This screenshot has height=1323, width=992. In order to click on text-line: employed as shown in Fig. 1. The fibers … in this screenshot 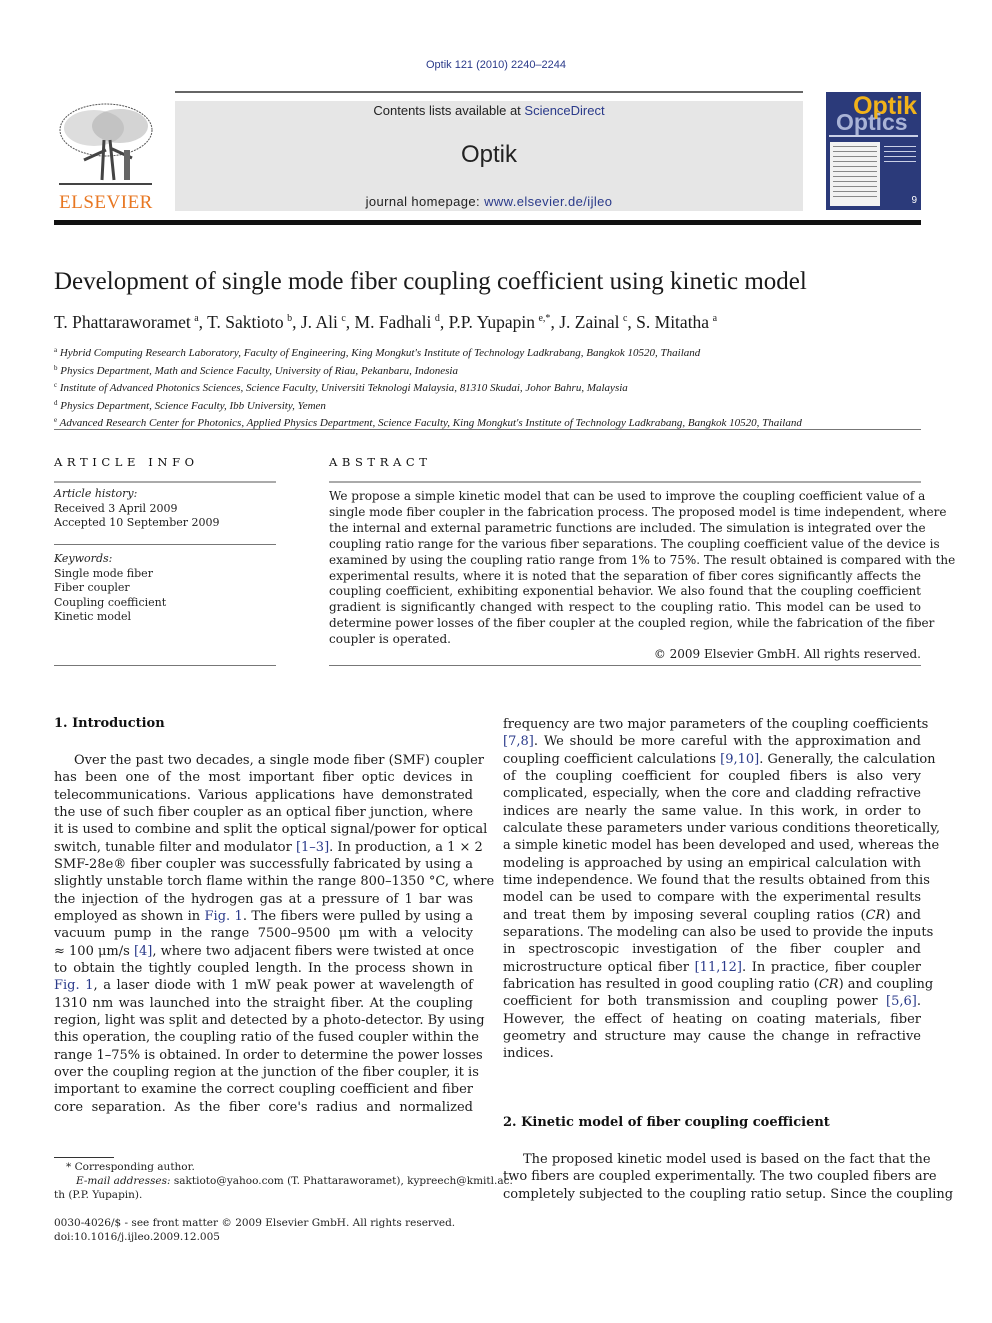, I will do `click(263, 916)`.